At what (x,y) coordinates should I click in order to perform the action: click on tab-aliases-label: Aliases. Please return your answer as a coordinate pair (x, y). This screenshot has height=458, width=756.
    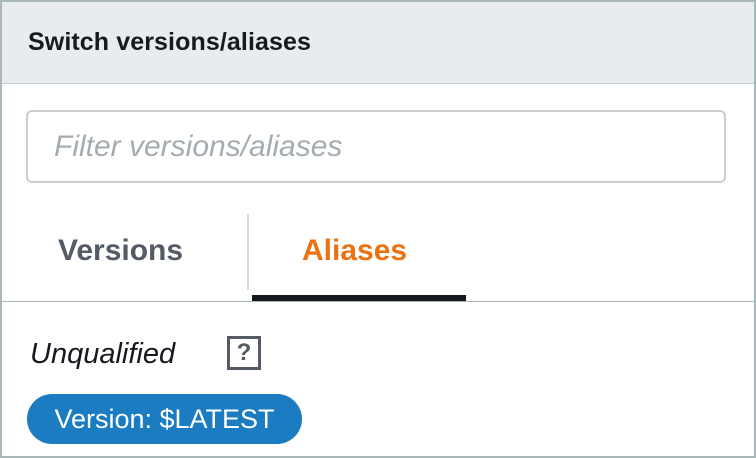
    Looking at the image, I should click on (355, 250).